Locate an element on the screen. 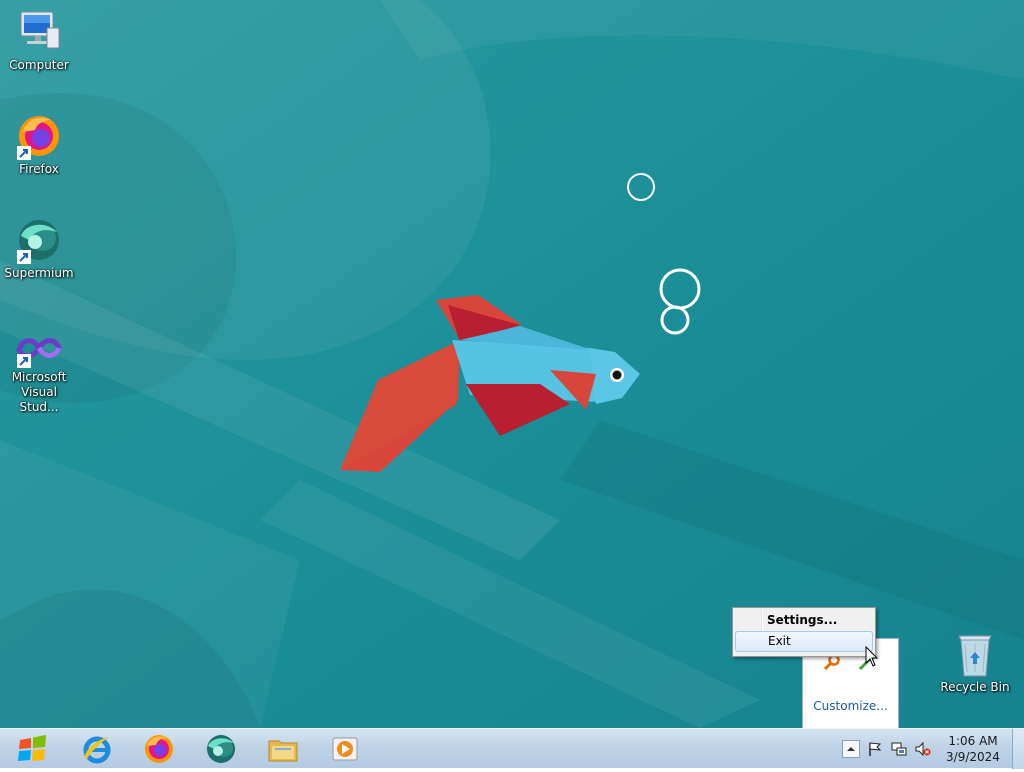  taskbar-file-explorer is located at coordinates (283, 749).